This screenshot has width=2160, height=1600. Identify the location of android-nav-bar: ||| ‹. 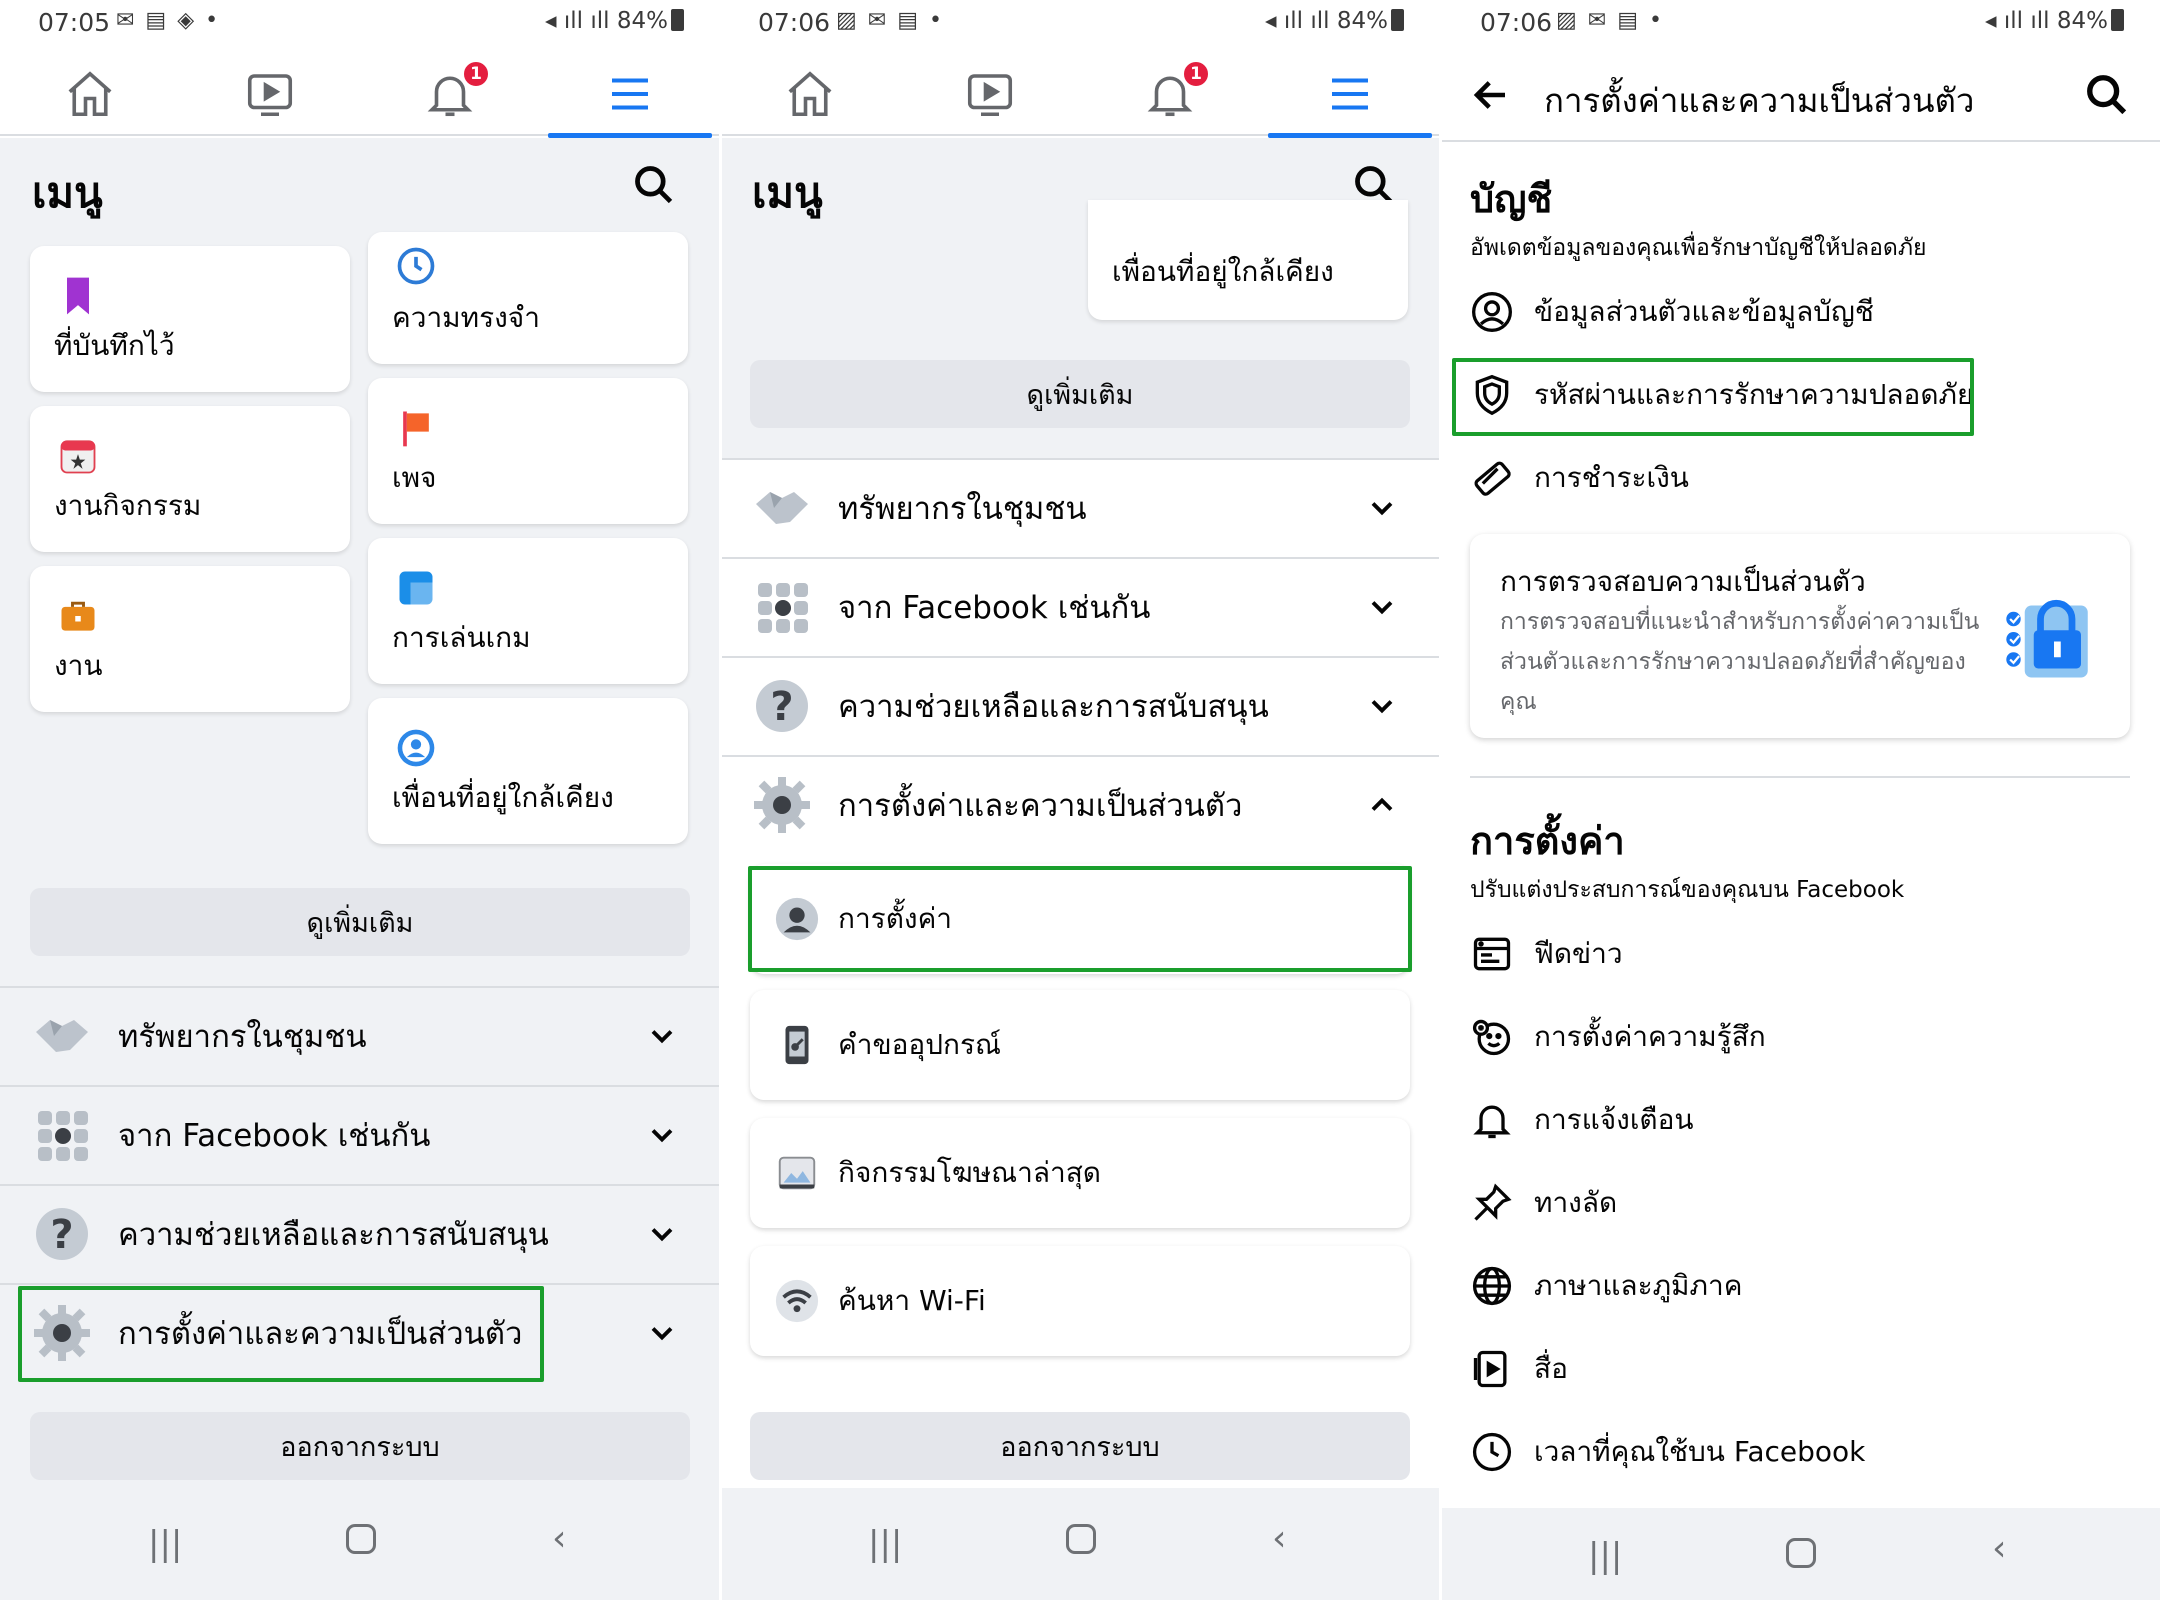
(1800, 1554).